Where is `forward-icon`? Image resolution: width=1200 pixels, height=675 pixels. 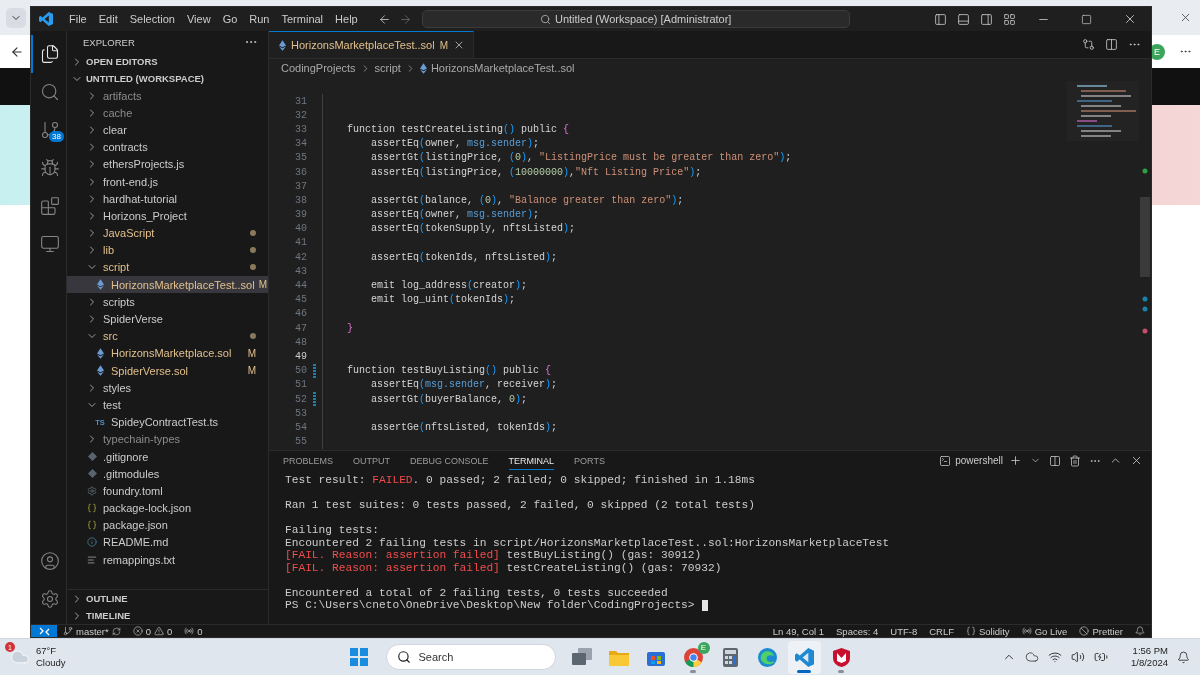 forward-icon is located at coordinates (405, 19).